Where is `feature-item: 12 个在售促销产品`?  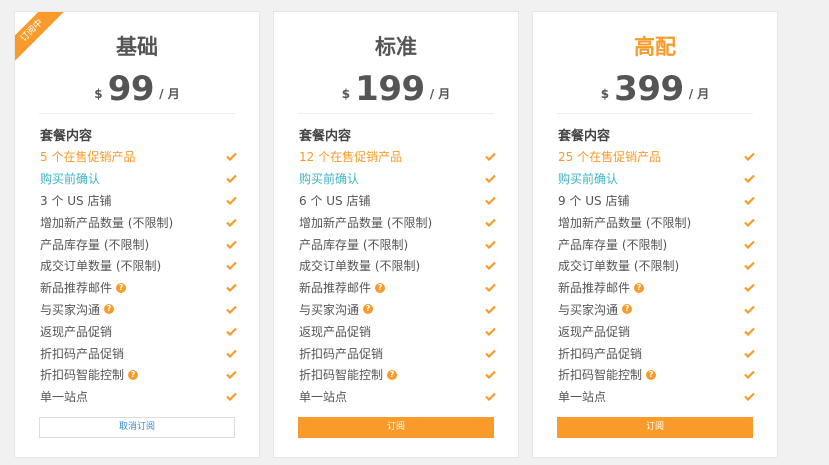
feature-item: 12 个在售促销产品 is located at coordinates (397, 157).